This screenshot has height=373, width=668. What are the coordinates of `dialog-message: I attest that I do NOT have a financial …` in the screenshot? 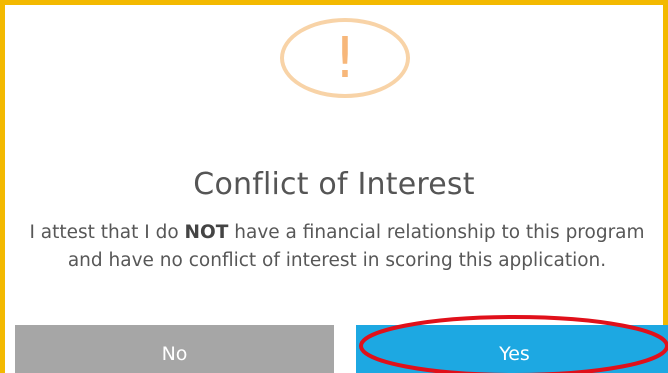 It's located at (337, 247).